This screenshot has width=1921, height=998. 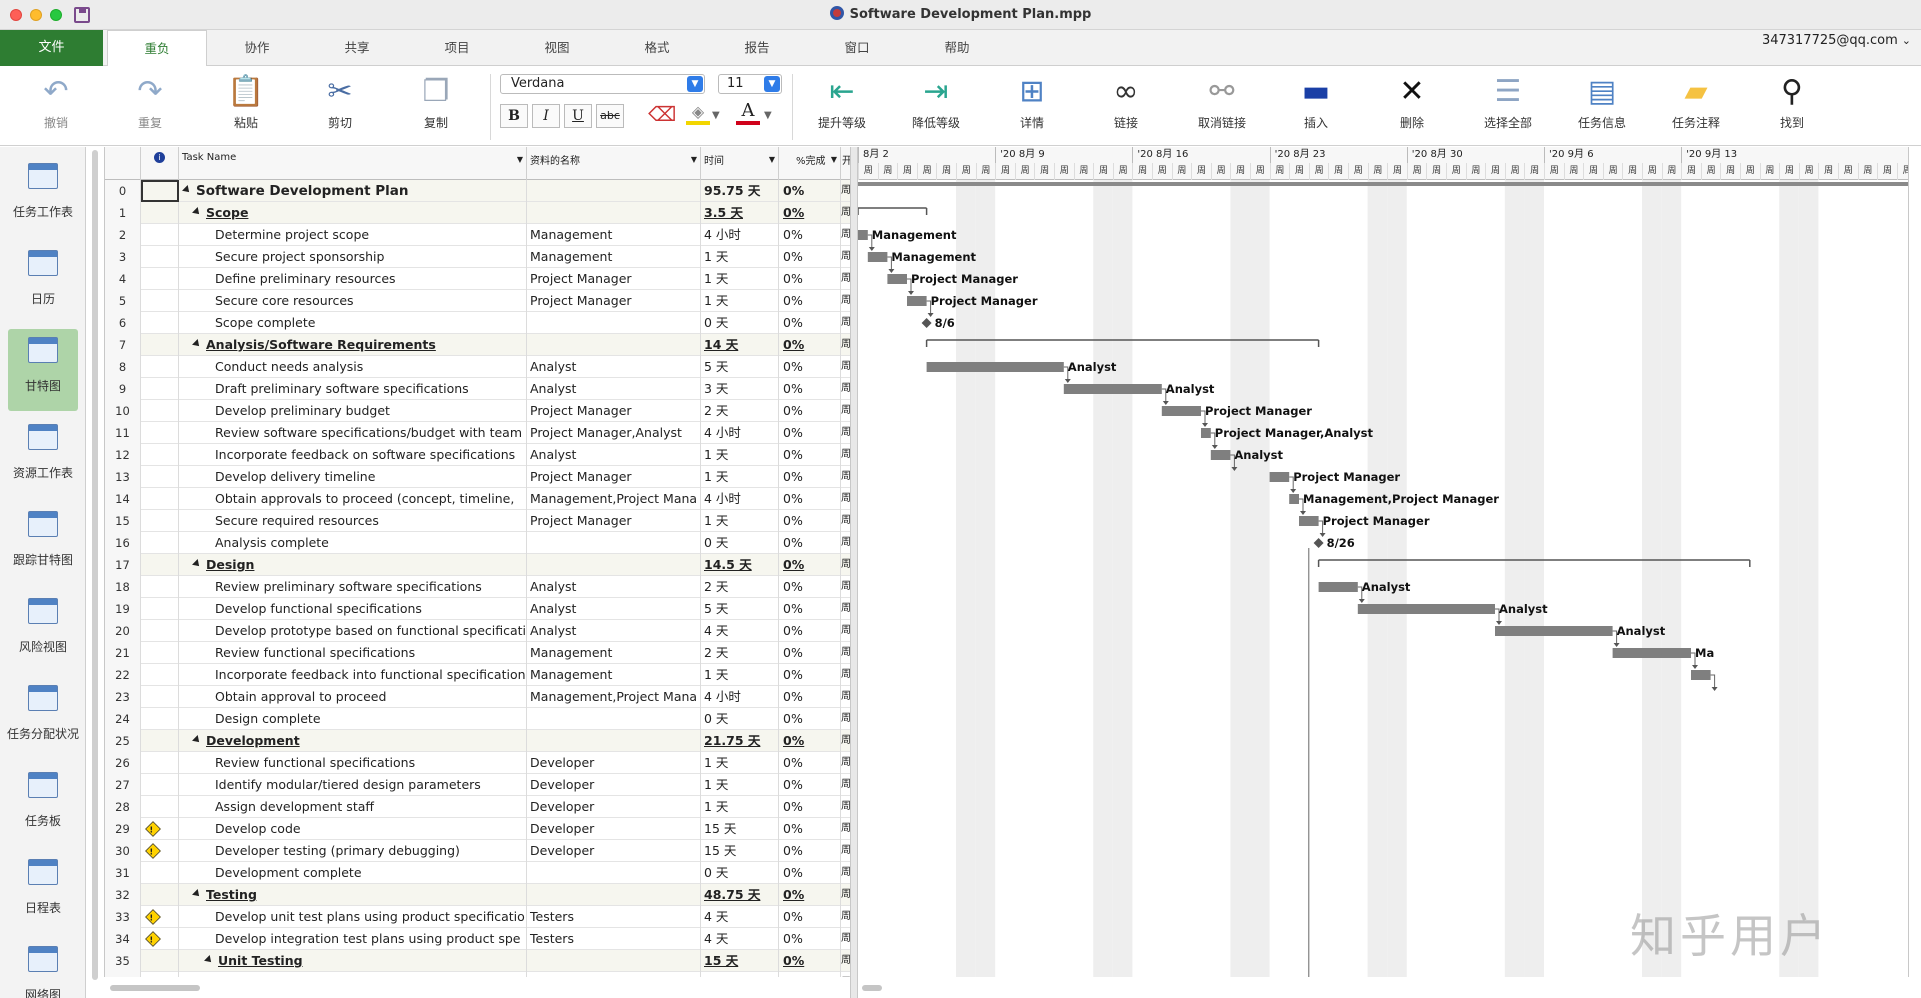 I want to click on tab-report: 报告, so click(x=757, y=48).